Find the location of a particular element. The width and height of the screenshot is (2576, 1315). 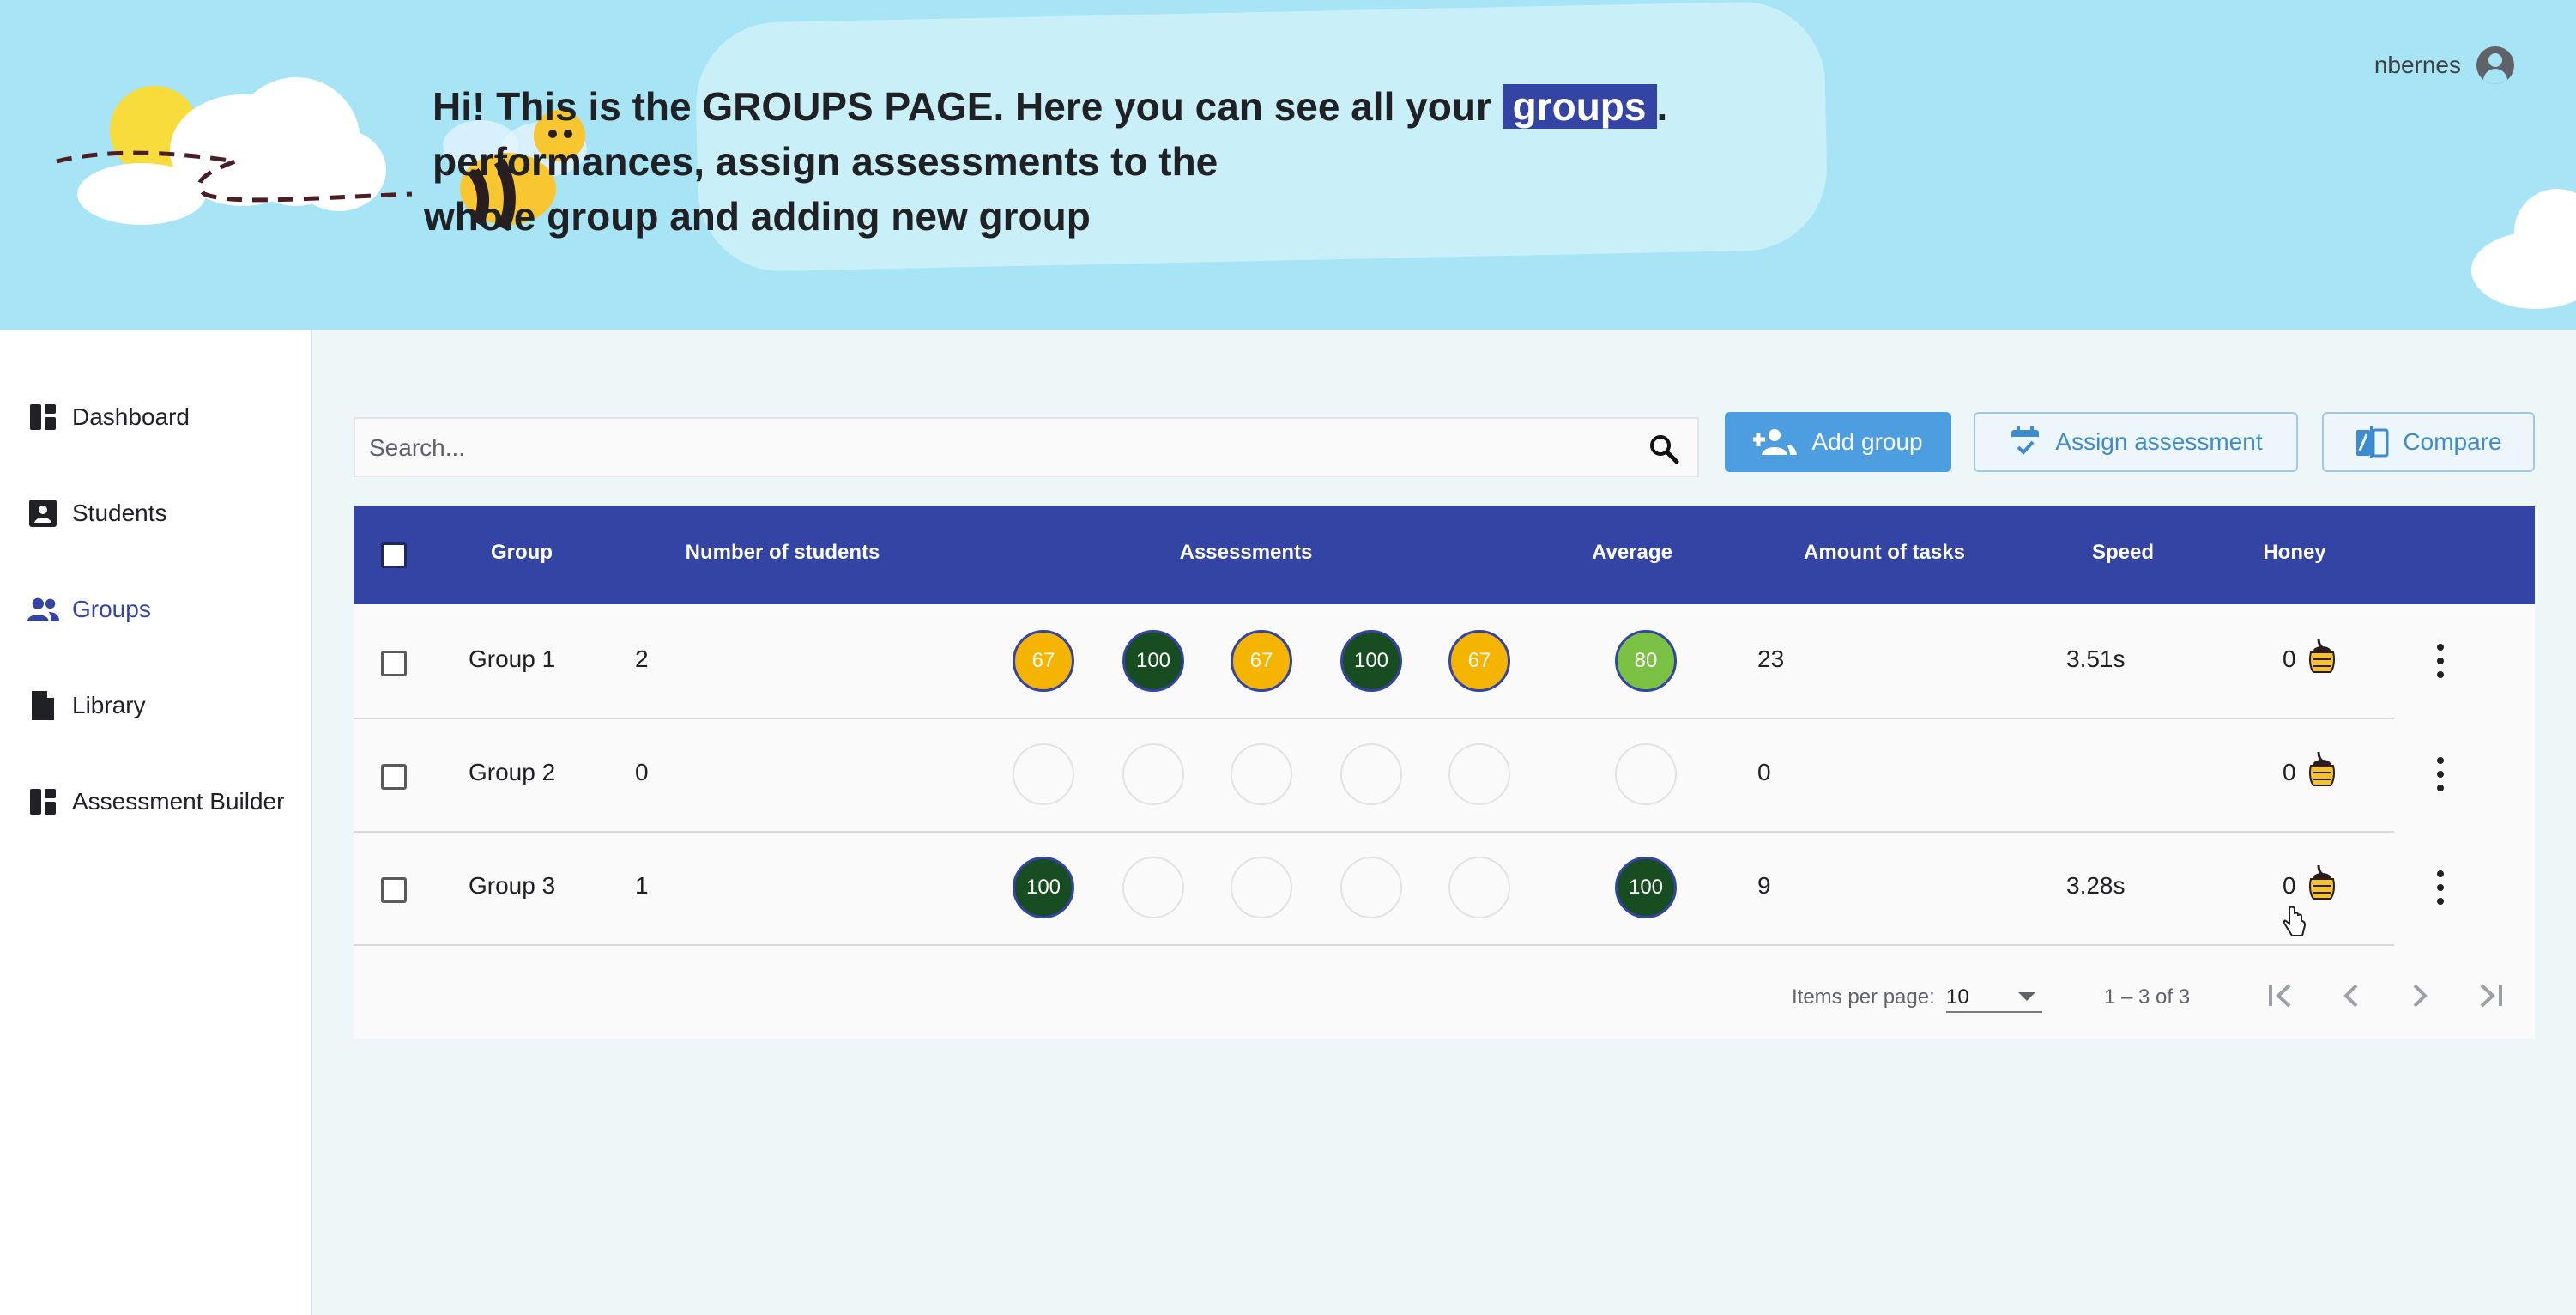

dropdown-arrow-icon is located at coordinates (2026, 997).